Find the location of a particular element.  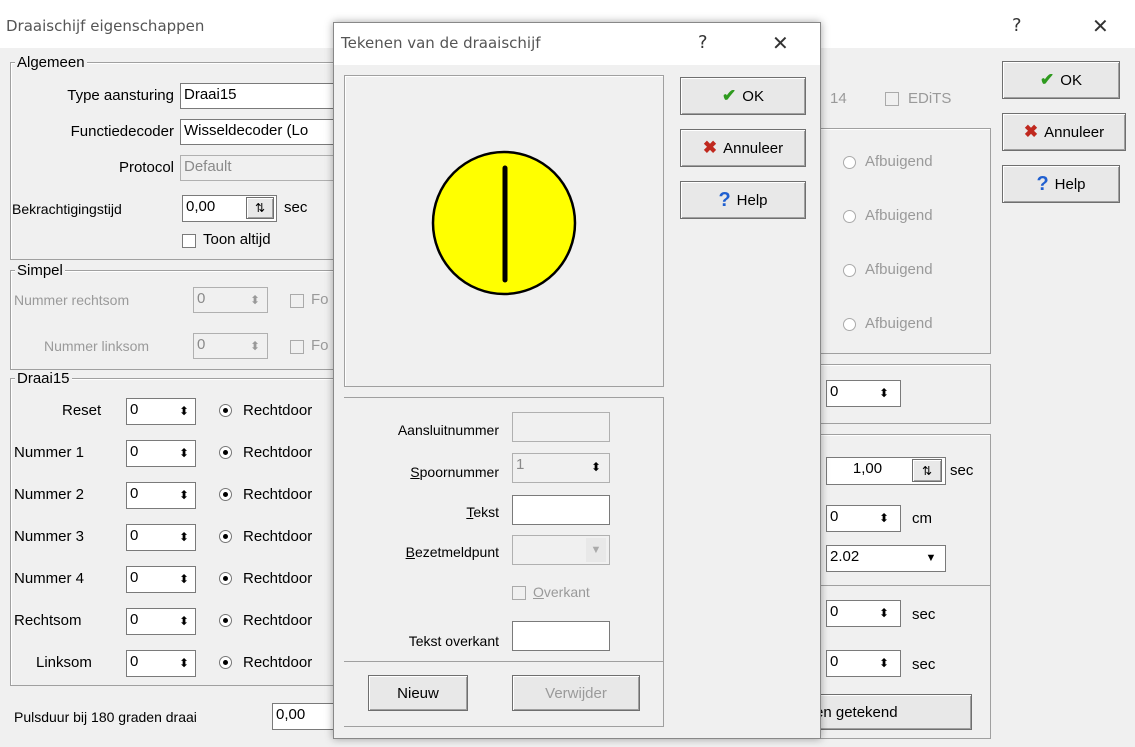

draai-row-label: Nummer 2 is located at coordinates (49, 494).